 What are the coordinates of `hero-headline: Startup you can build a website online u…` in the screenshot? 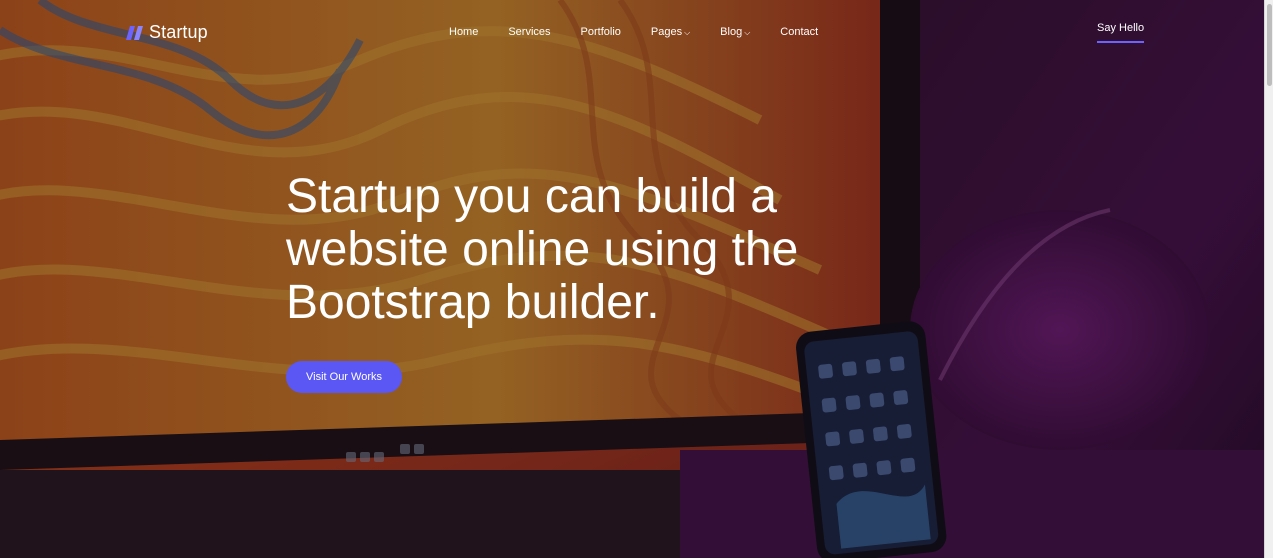 It's located at (542, 249).